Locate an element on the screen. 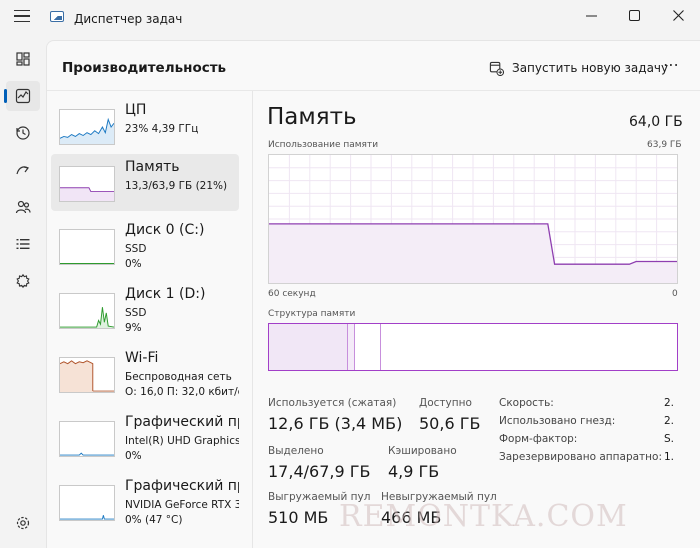 The width and height of the screenshot is (700, 548). maximize-icon is located at coordinates (634, 15).